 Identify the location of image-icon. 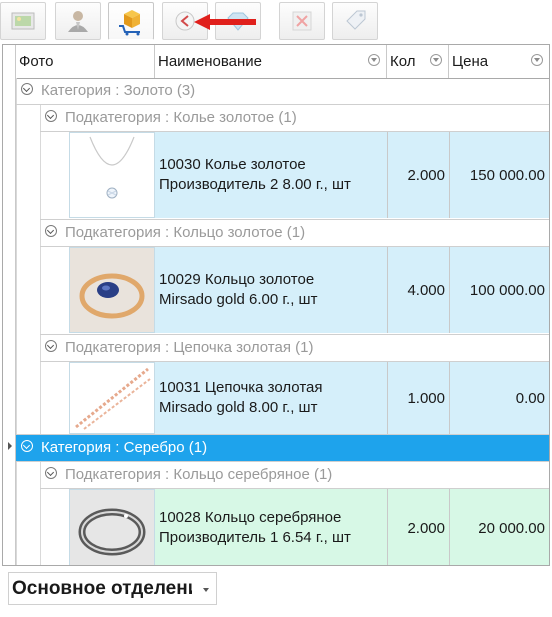
(23, 21).